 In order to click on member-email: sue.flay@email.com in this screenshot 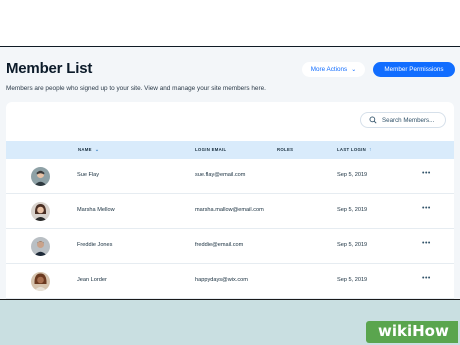, I will do `click(220, 175)`.